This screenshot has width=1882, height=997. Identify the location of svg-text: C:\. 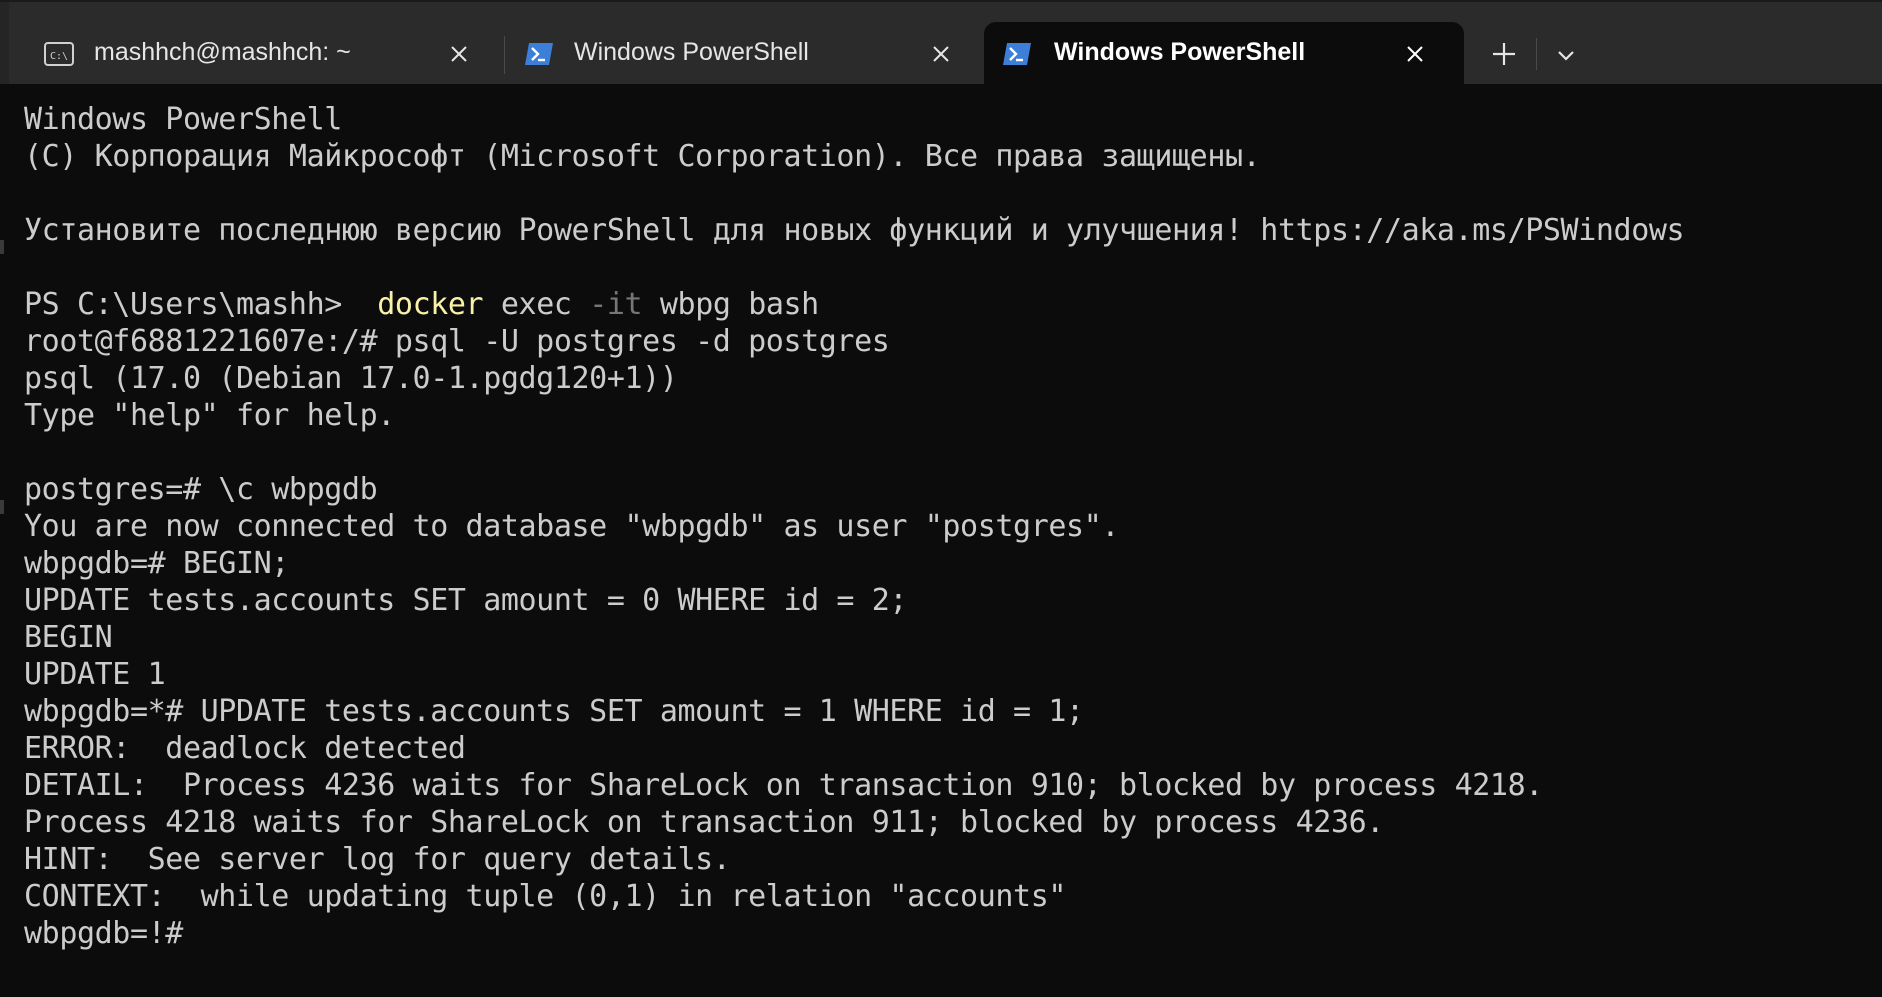
(59, 56).